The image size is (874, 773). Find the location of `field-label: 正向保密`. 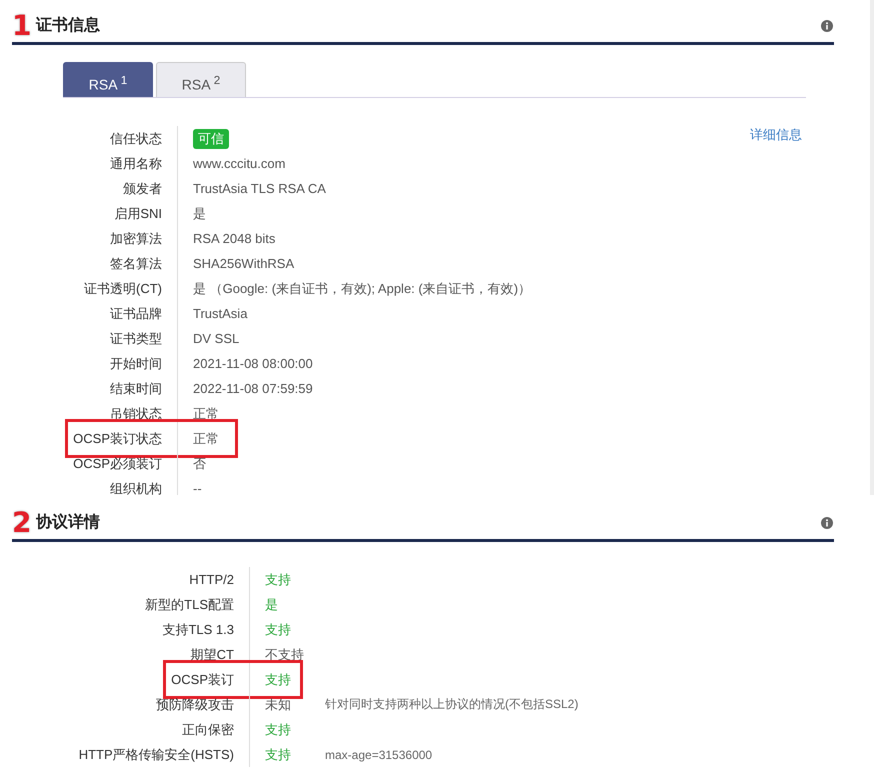

field-label: 正向保密 is located at coordinates (207, 729).